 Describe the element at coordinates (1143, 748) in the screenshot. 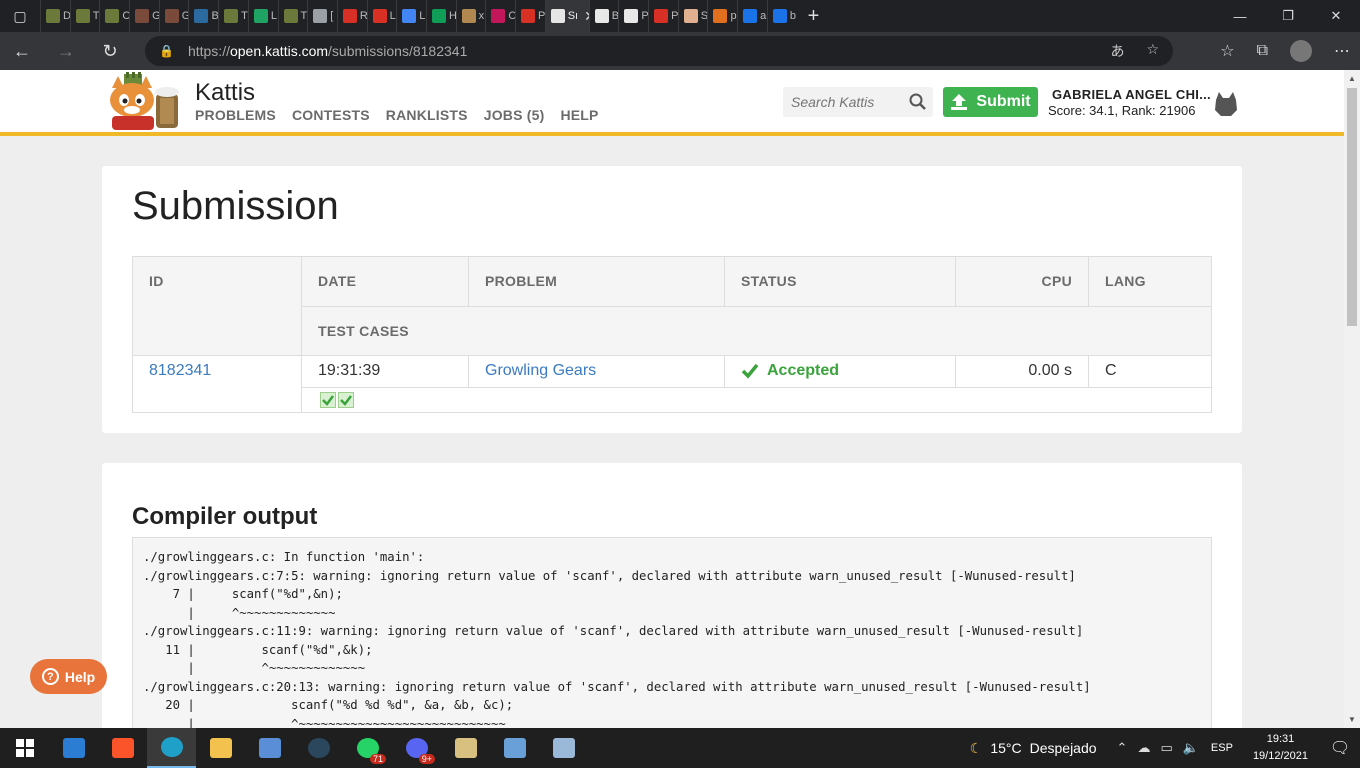

I see `cloud-icon: ☁` at that location.